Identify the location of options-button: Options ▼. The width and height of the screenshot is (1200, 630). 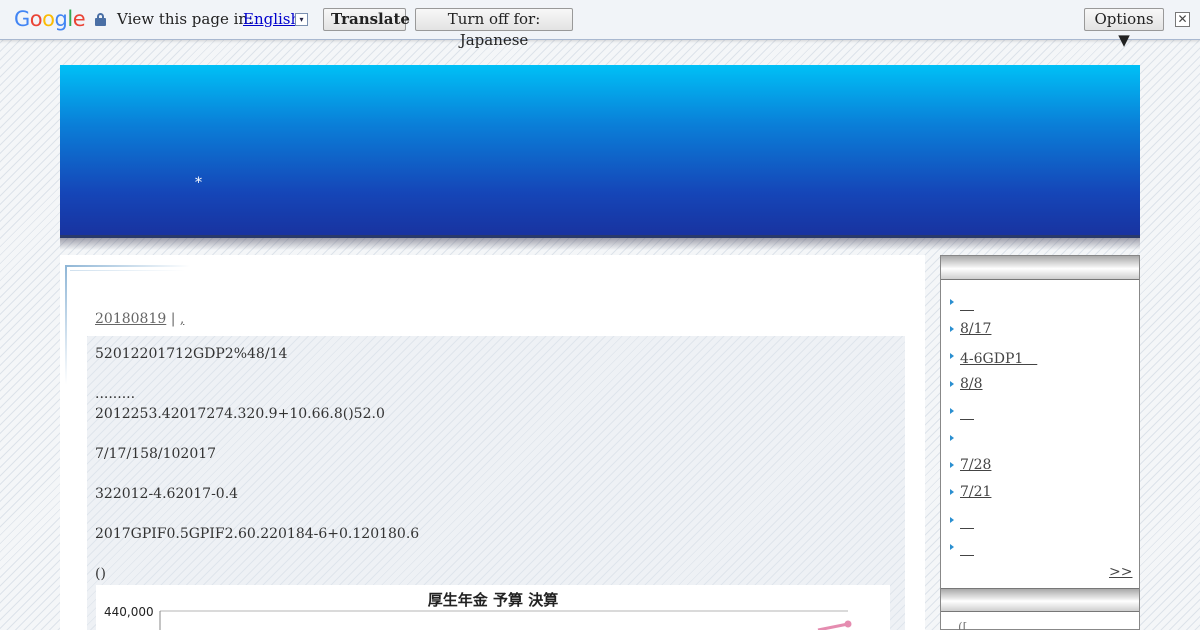
(1124, 28).